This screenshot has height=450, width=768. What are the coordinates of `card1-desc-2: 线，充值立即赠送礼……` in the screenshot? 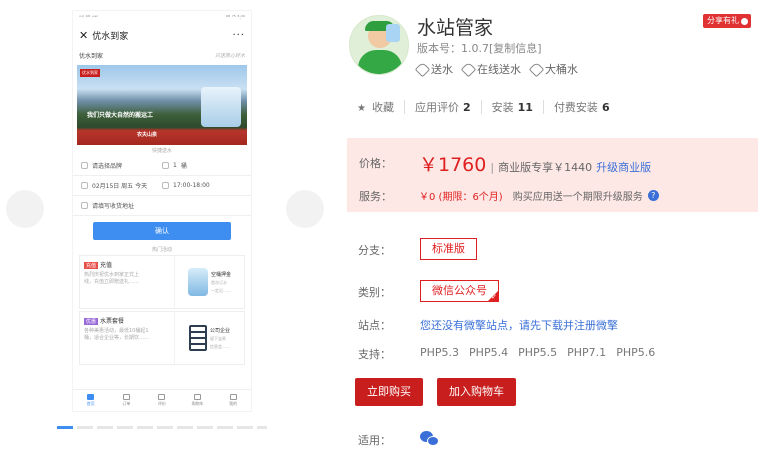 It's located at (112, 282).